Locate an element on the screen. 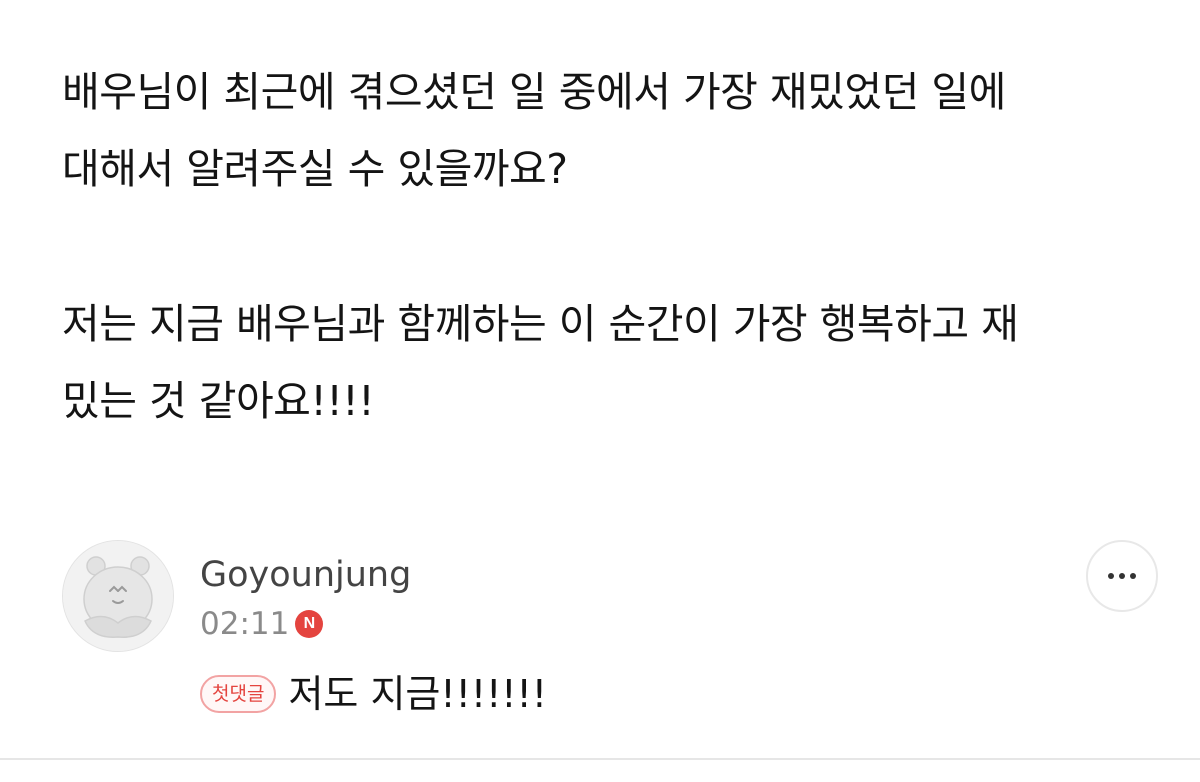 This screenshot has height=782, width=1200. avatar is located at coordinates (118, 596).